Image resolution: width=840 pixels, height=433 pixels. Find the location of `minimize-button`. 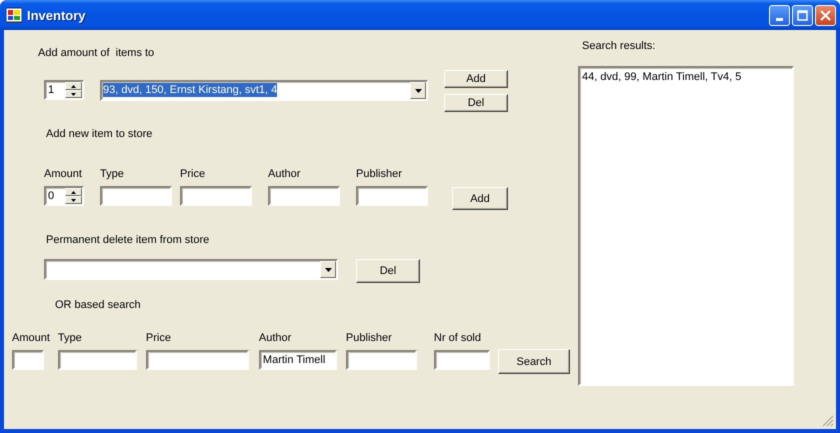

minimize-button is located at coordinates (779, 15).